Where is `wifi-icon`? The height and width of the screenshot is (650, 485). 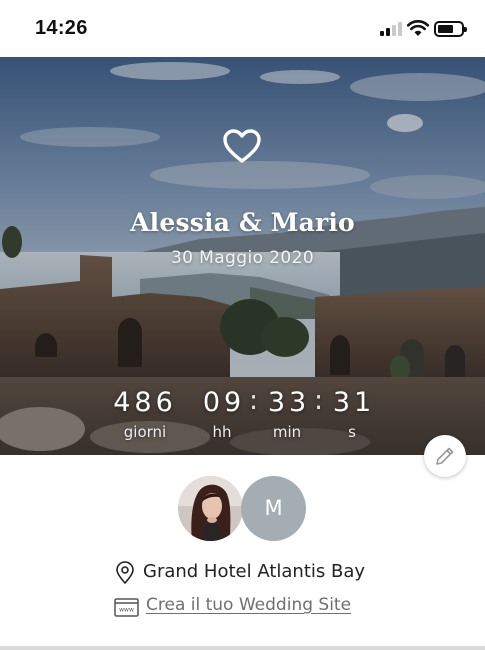 wifi-icon is located at coordinates (418, 28).